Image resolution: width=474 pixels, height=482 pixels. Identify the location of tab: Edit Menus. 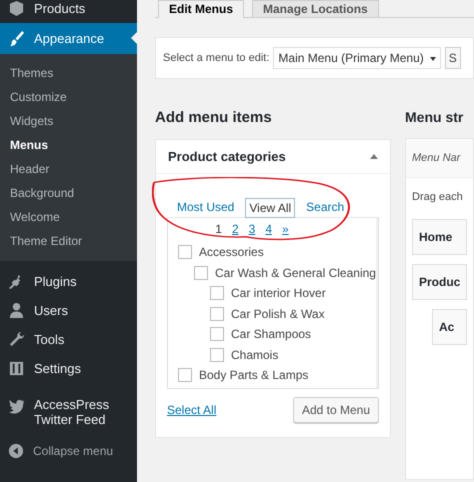
(201, 9).